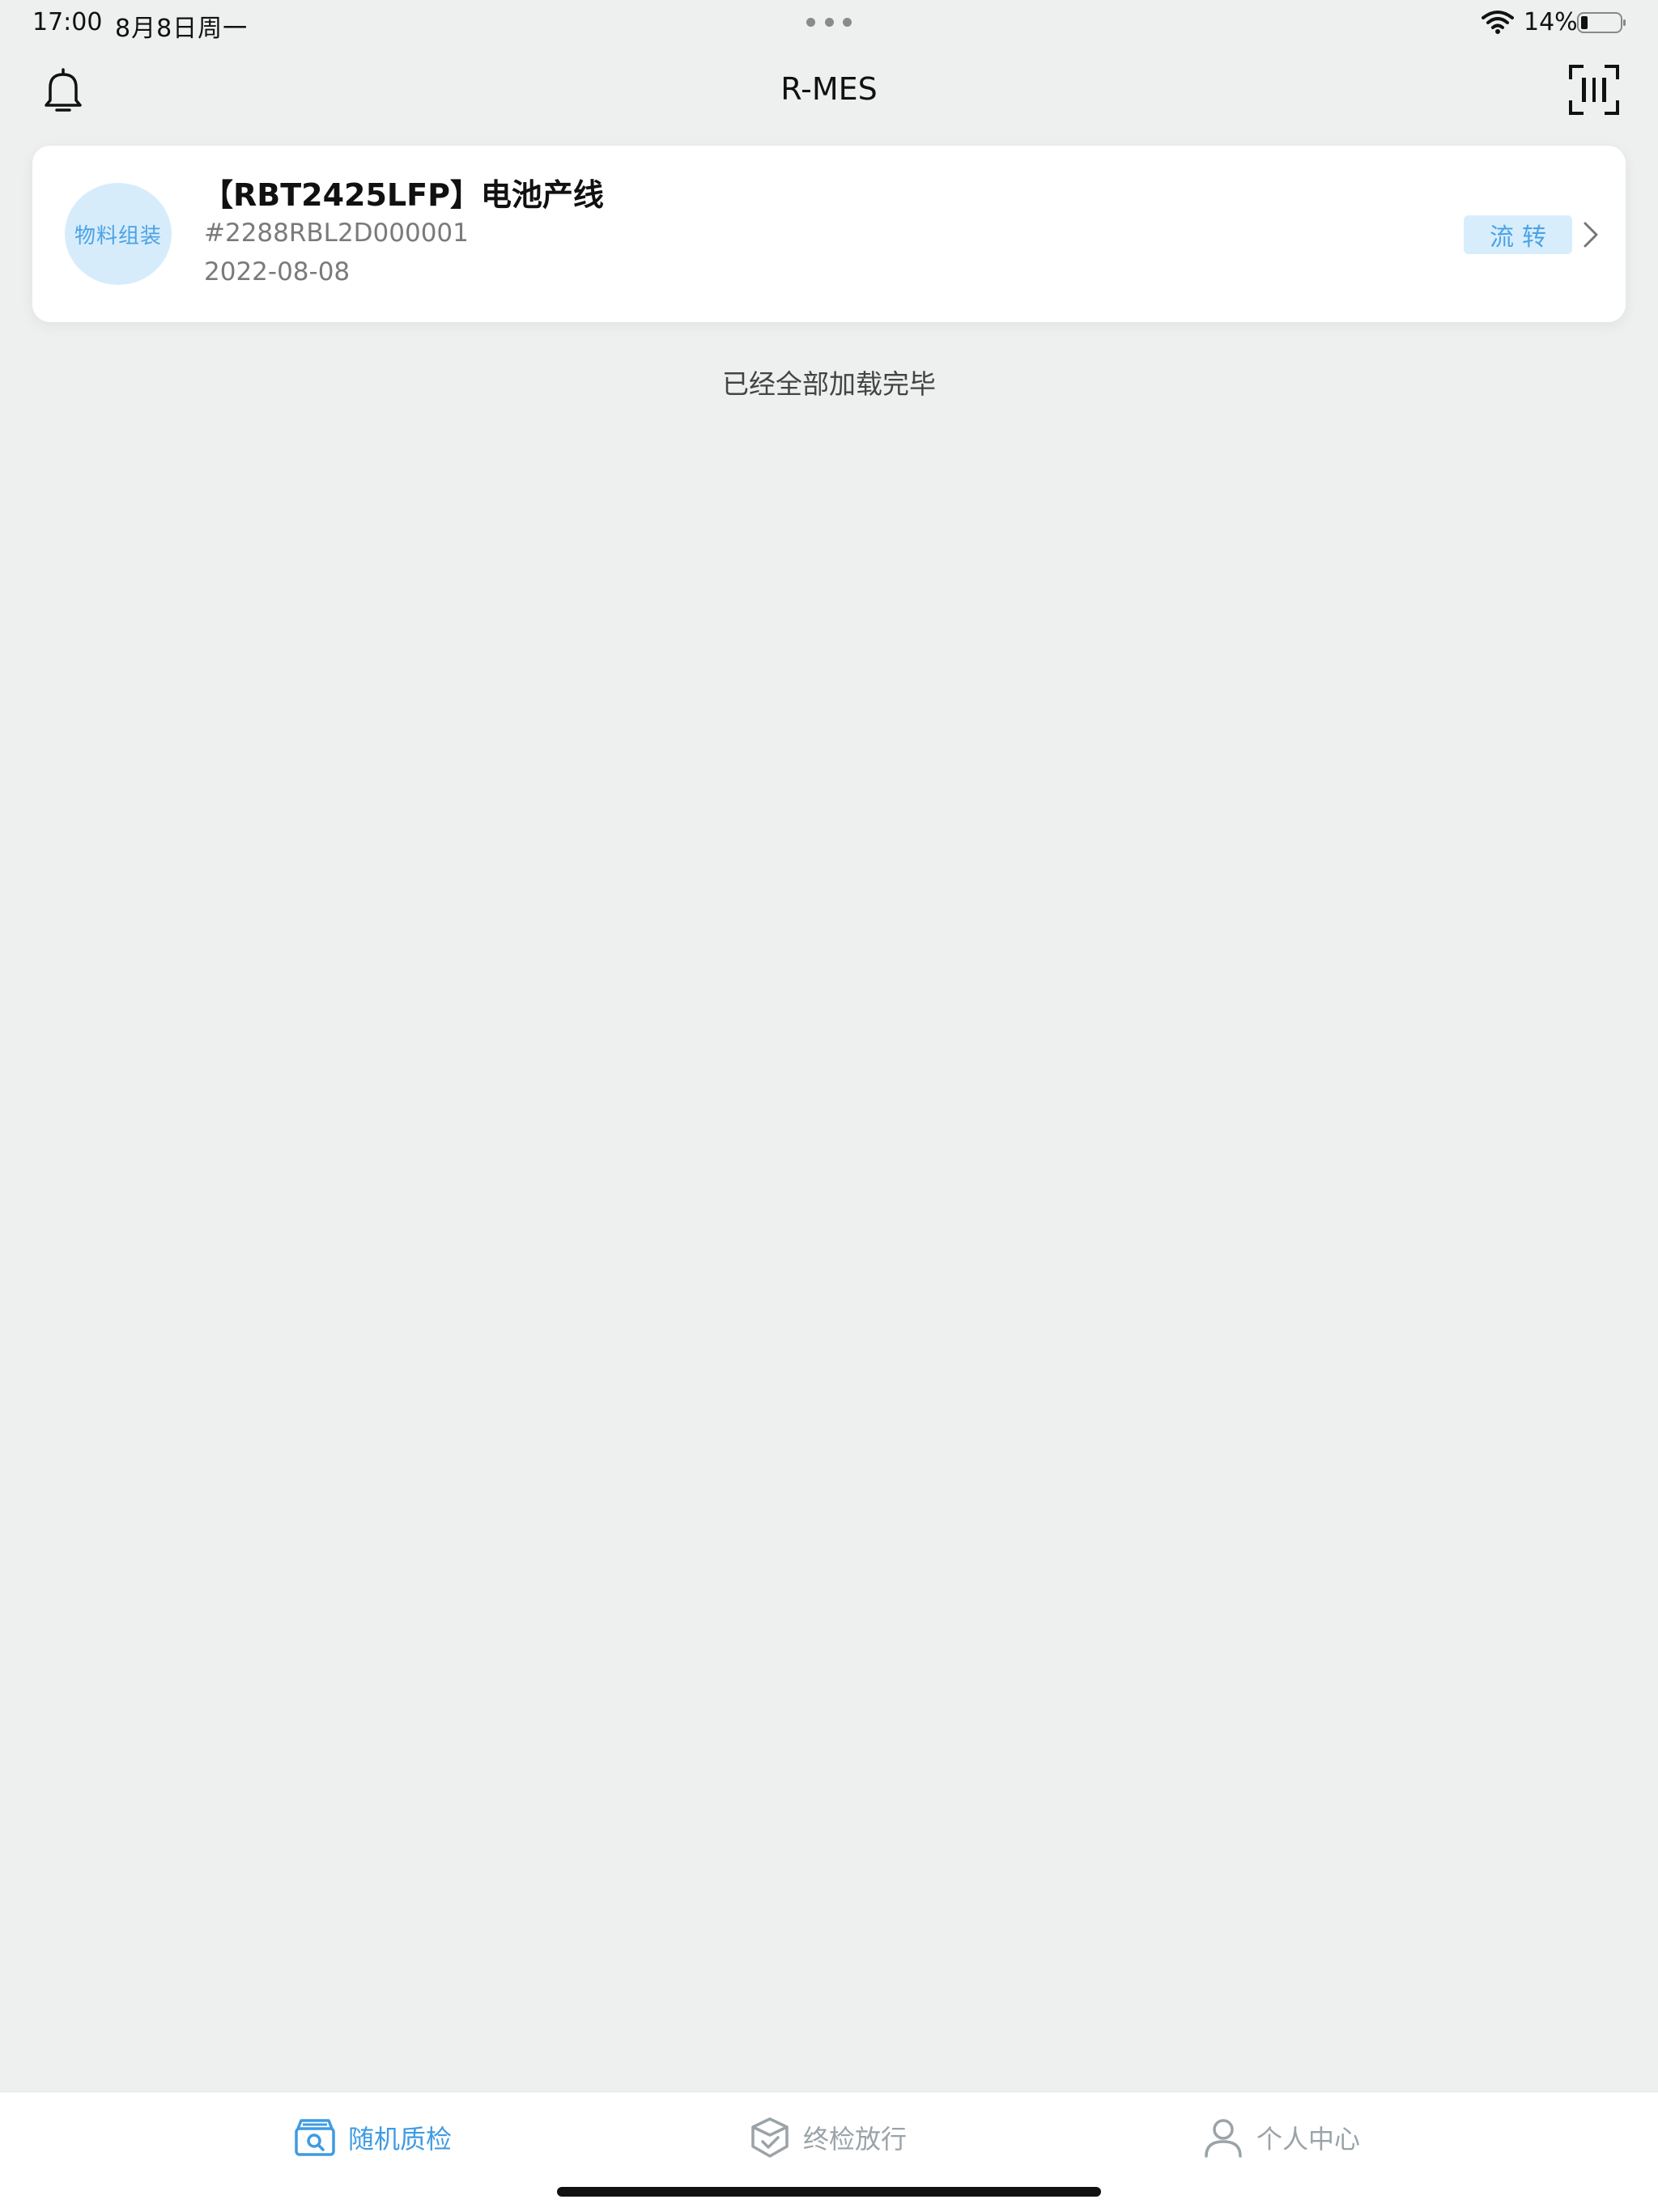  What do you see at coordinates (277, 272) in the screenshot?
I see `order-date: 2022-08-08` at bounding box center [277, 272].